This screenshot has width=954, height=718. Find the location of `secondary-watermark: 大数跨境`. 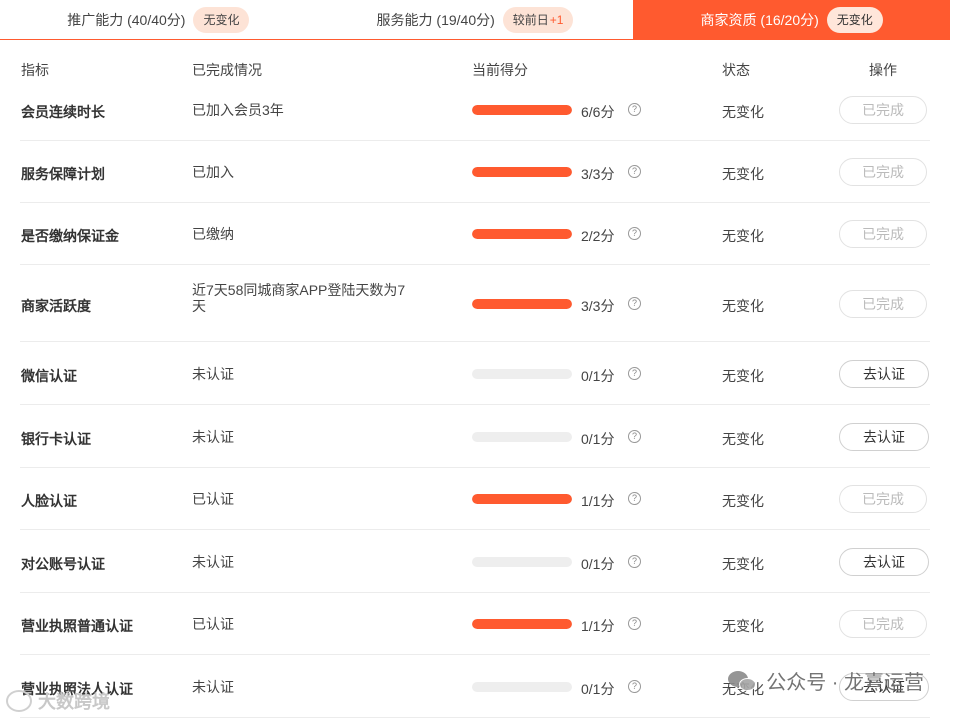

secondary-watermark: 大数跨境 is located at coordinates (58, 701).